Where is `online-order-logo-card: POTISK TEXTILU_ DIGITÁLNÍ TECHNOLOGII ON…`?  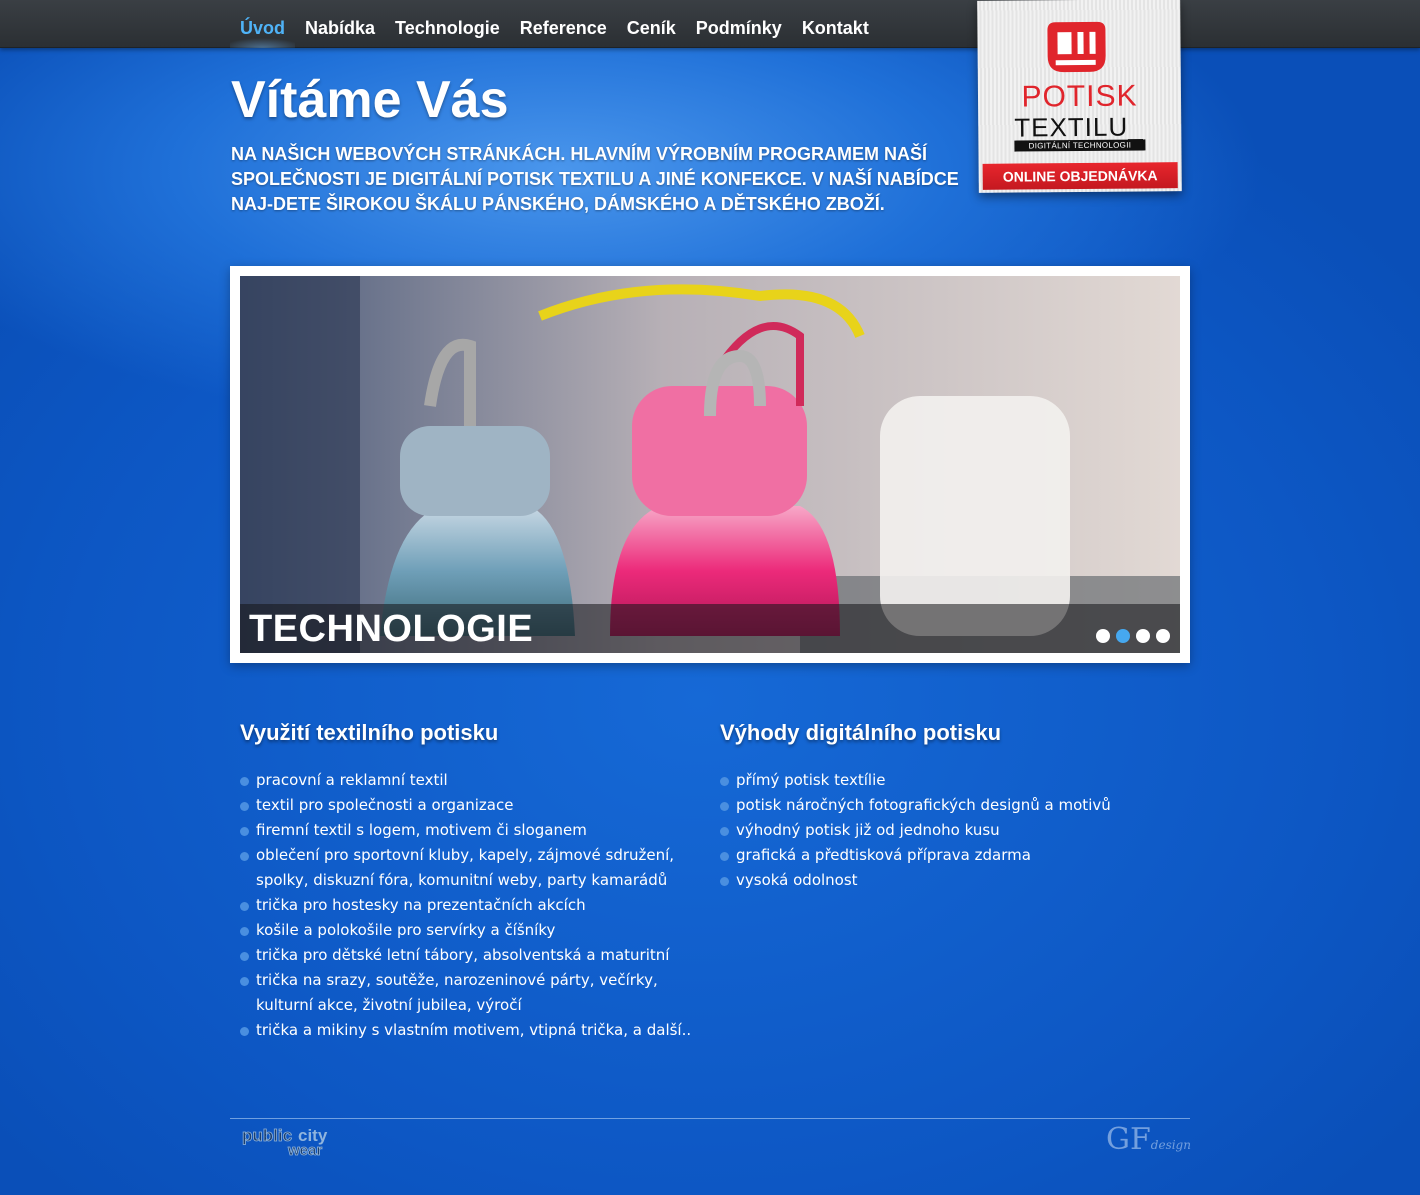
online-order-logo-card: POTISK TEXTILU_ DIGITÁLNÍ TECHNOLOGII ON… is located at coordinates (1079, 96).